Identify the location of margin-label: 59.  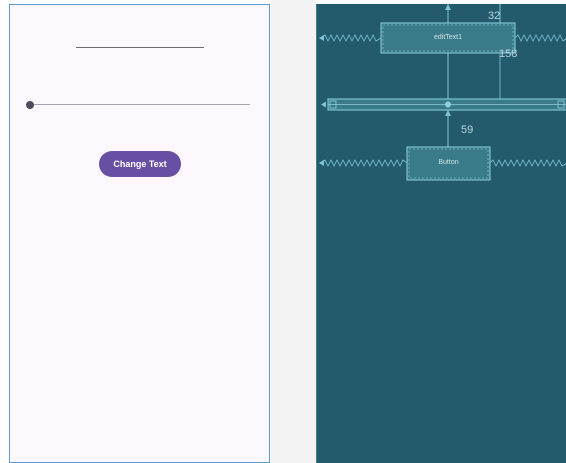
(467, 130).